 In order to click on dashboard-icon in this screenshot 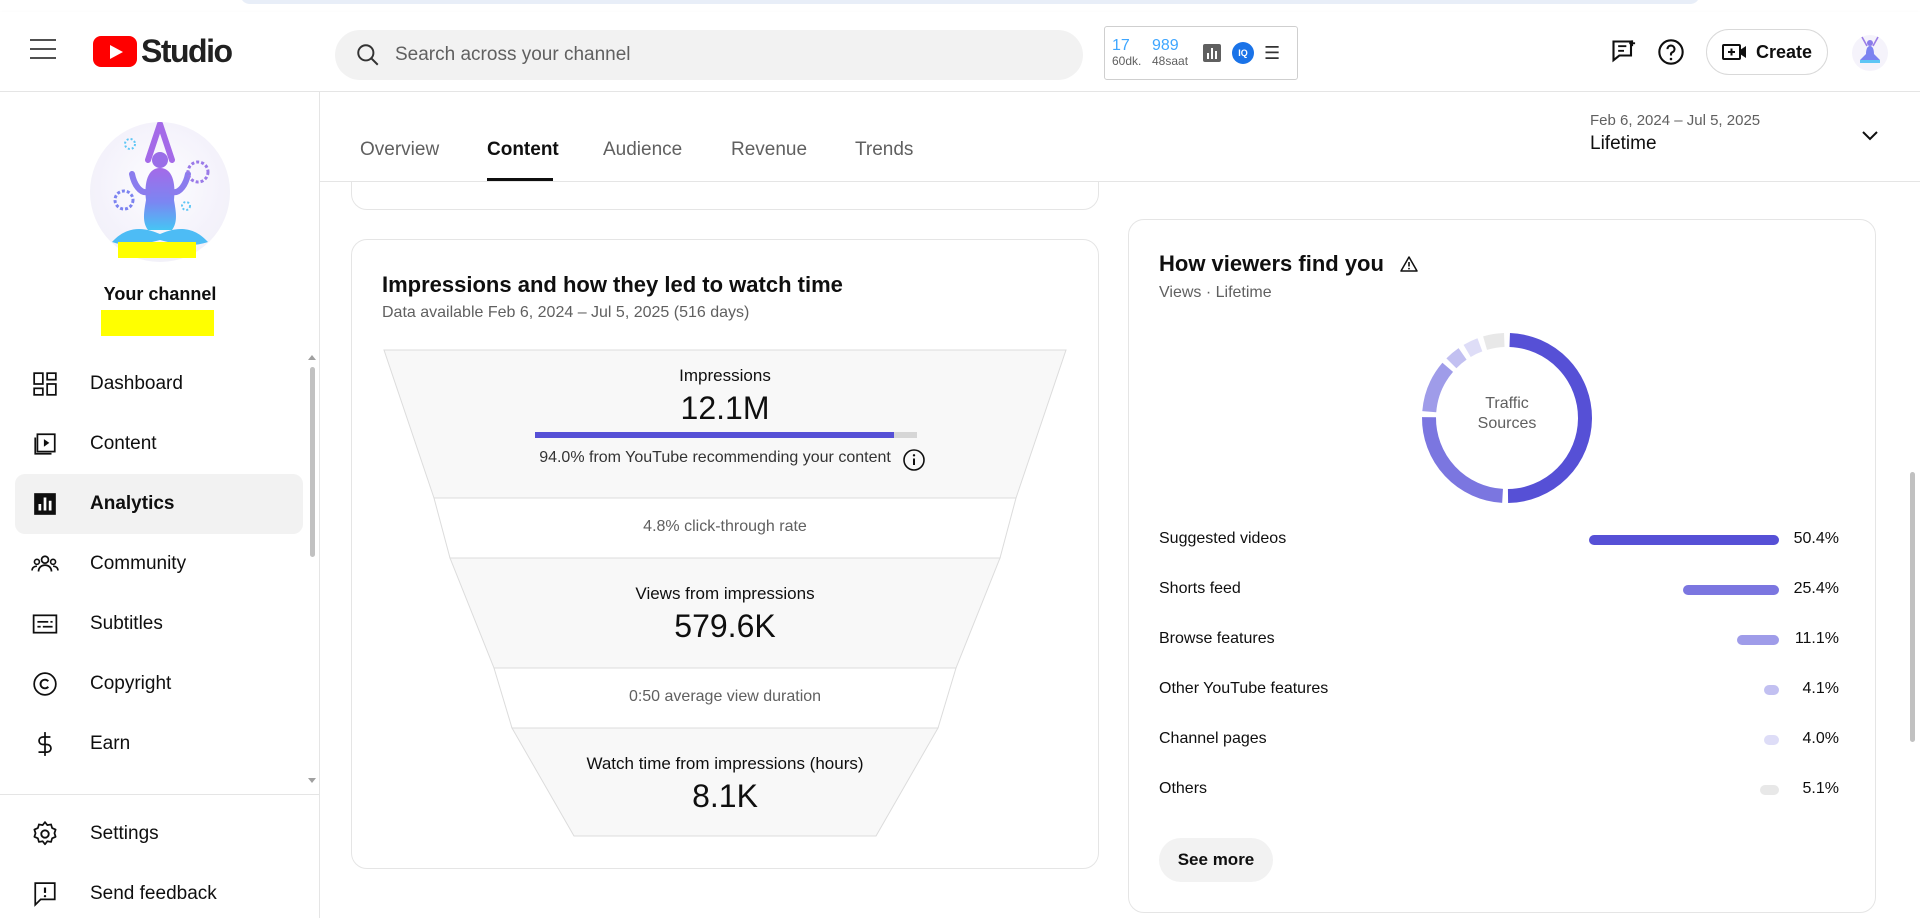, I will do `click(45, 384)`.